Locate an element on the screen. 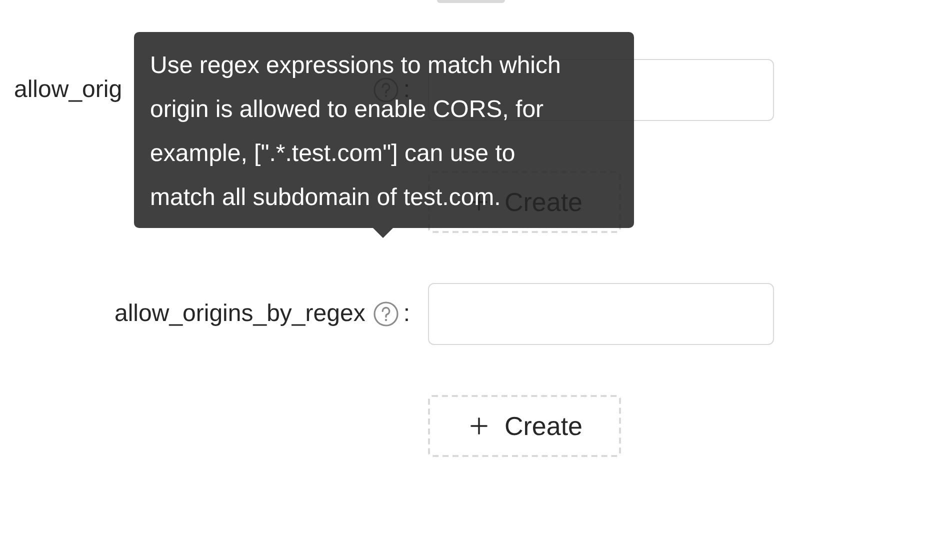 The width and height of the screenshot is (934, 534). field-label: allow_origins_by_regex is located at coordinates (240, 314).